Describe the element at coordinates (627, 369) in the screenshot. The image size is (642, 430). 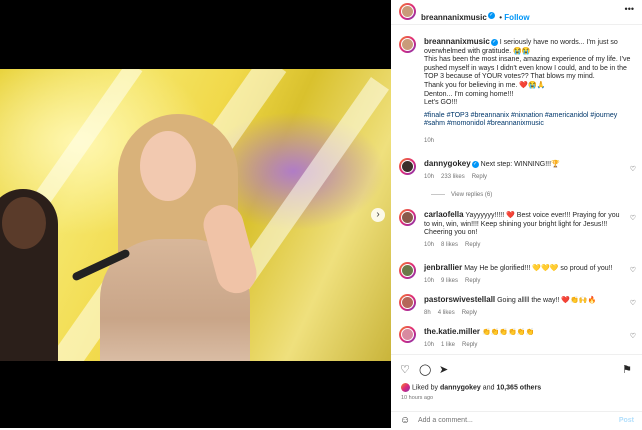
I see `save-bookmark-icon: ⚑` at that location.